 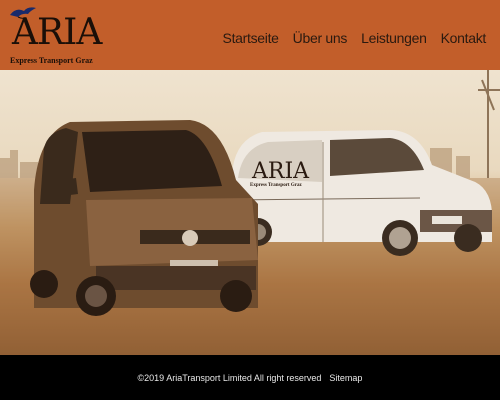 I want to click on nav-item-startseite: Startseite, so click(x=251, y=38).